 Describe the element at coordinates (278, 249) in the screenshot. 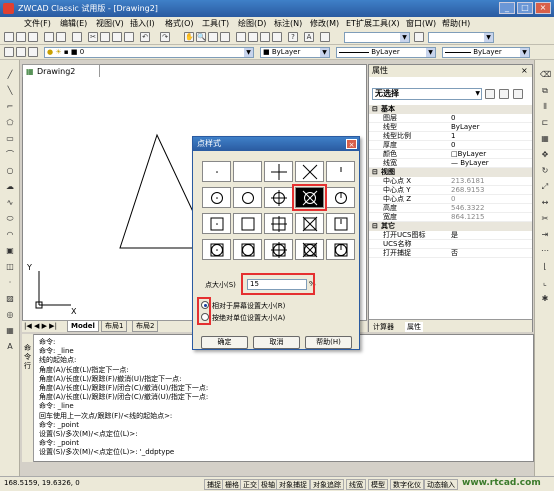

I see `point-style-plus-both` at that location.